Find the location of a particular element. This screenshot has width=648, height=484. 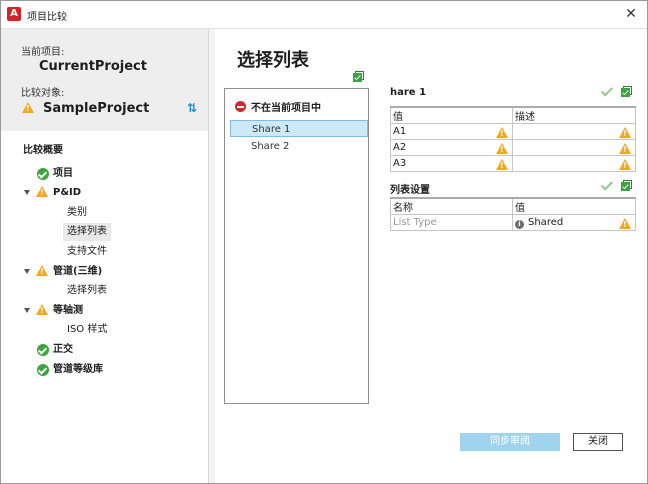

picklist-listbox: 不在当前项目中 Share 1 Share 2 is located at coordinates (296, 246).